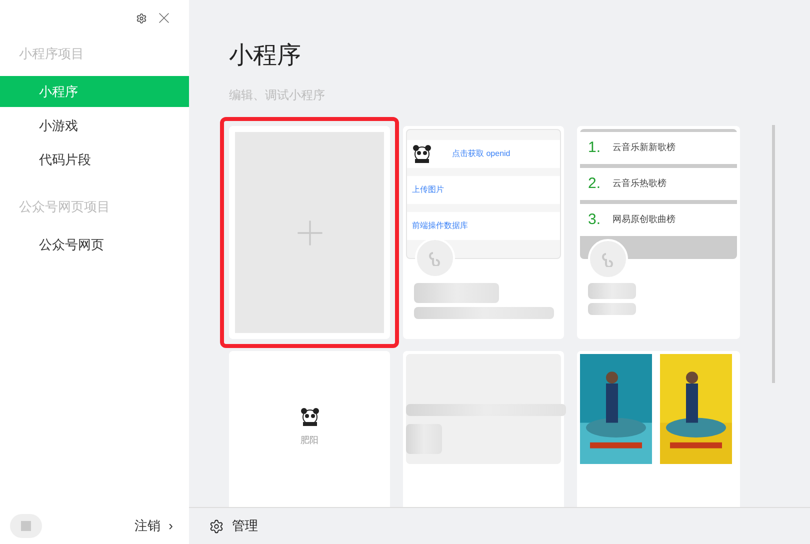 The height and width of the screenshot is (544, 810). Describe the element at coordinates (265, 56) in the screenshot. I see `page-title: 小程序` at that location.